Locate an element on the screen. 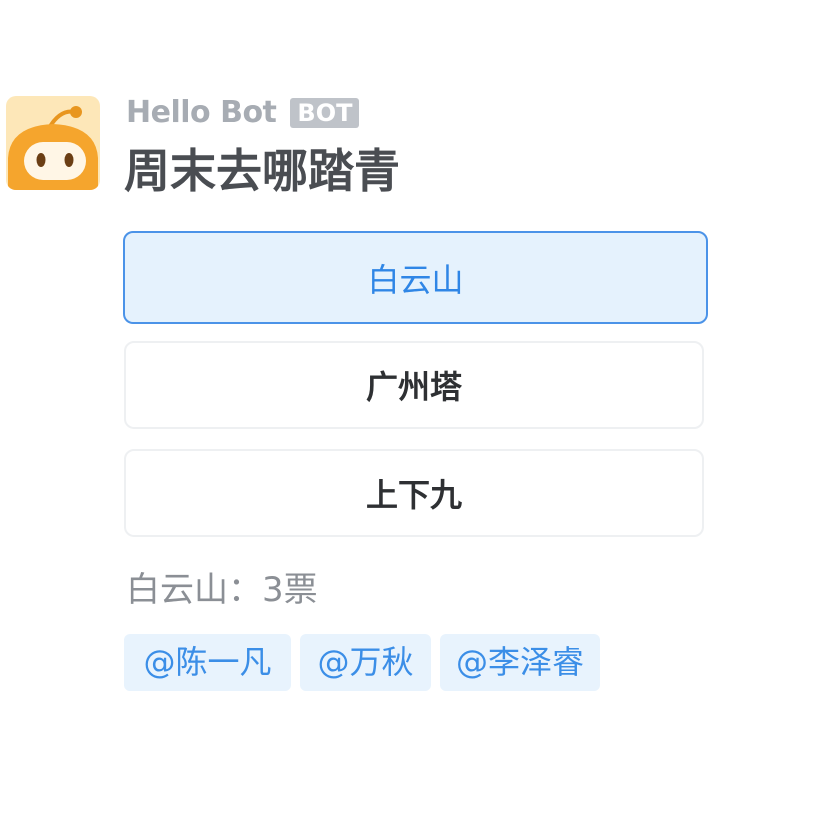 This screenshot has width=840, height=840. voter-mention: @李泽睿 is located at coordinates (520, 662).